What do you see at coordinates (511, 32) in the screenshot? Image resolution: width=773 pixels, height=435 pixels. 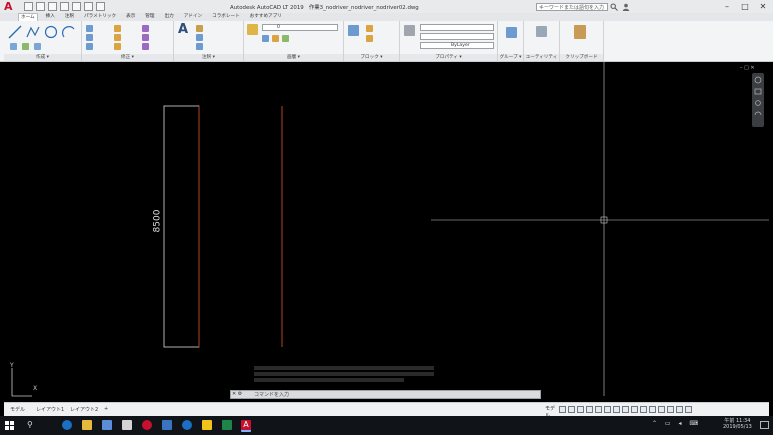 I see `group-icon` at bounding box center [511, 32].